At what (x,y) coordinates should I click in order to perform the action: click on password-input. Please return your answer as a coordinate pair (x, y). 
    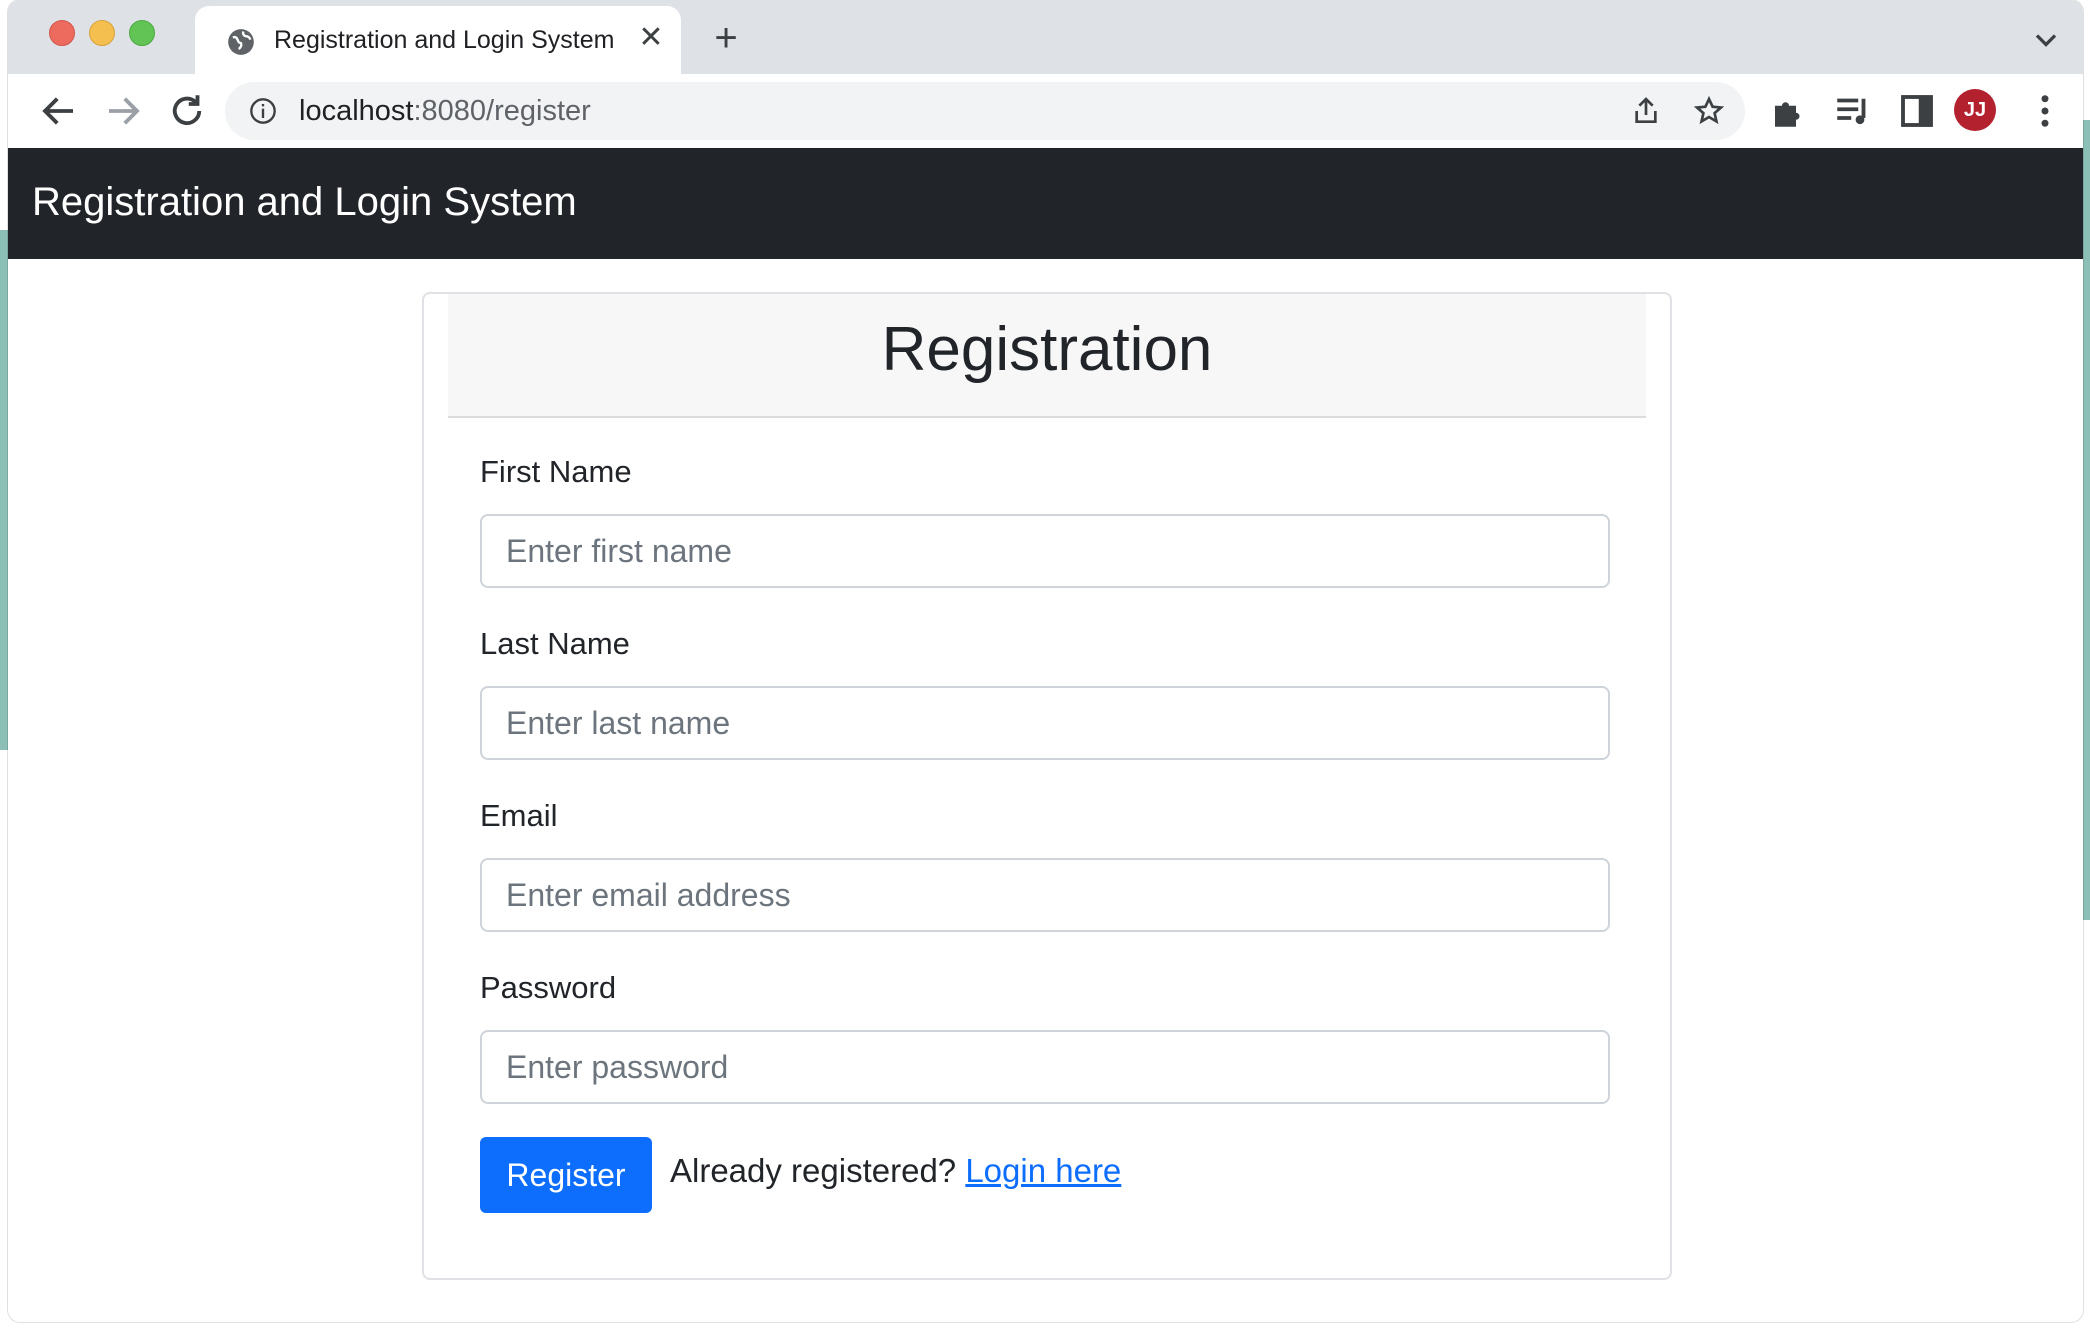
    Looking at the image, I should click on (1045, 1067).